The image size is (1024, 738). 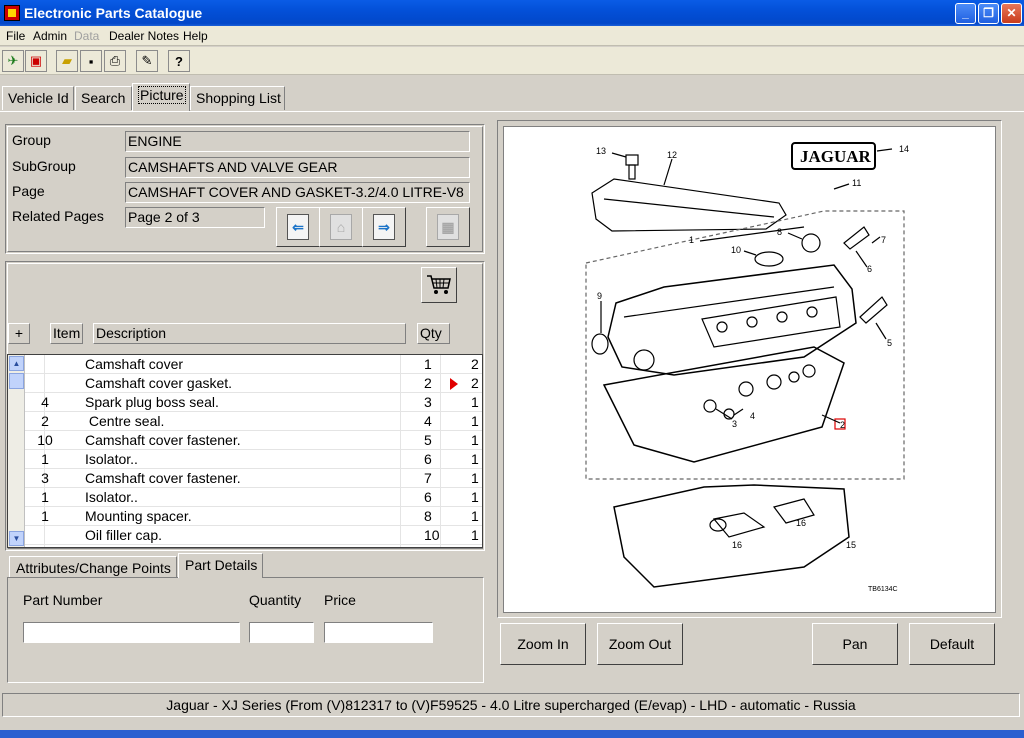 I want to click on description-cell: Isolator.., so click(x=111, y=497).